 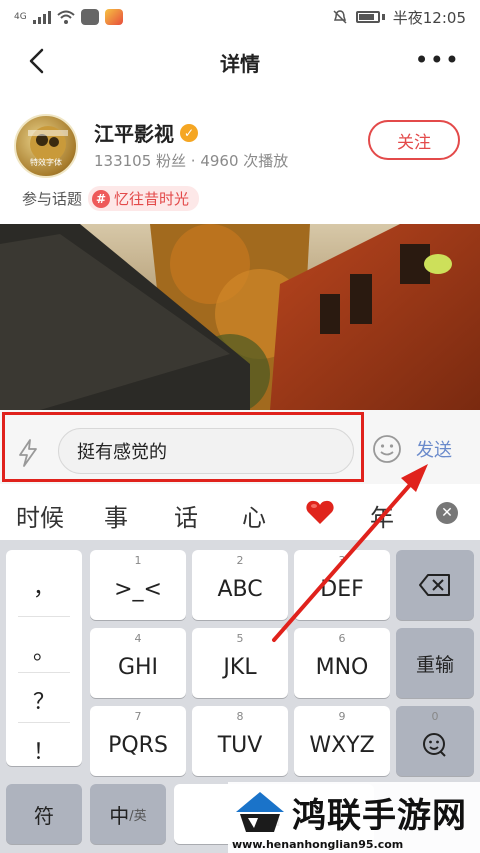 What do you see at coordinates (320, 512) in the screenshot?
I see `heart-emoji-icon` at bounding box center [320, 512].